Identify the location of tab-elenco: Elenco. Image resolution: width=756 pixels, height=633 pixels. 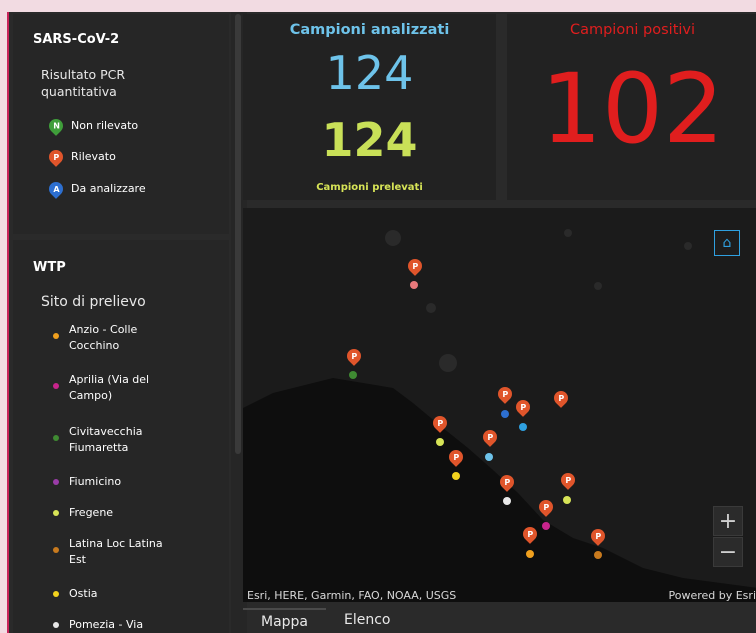
(367, 620).